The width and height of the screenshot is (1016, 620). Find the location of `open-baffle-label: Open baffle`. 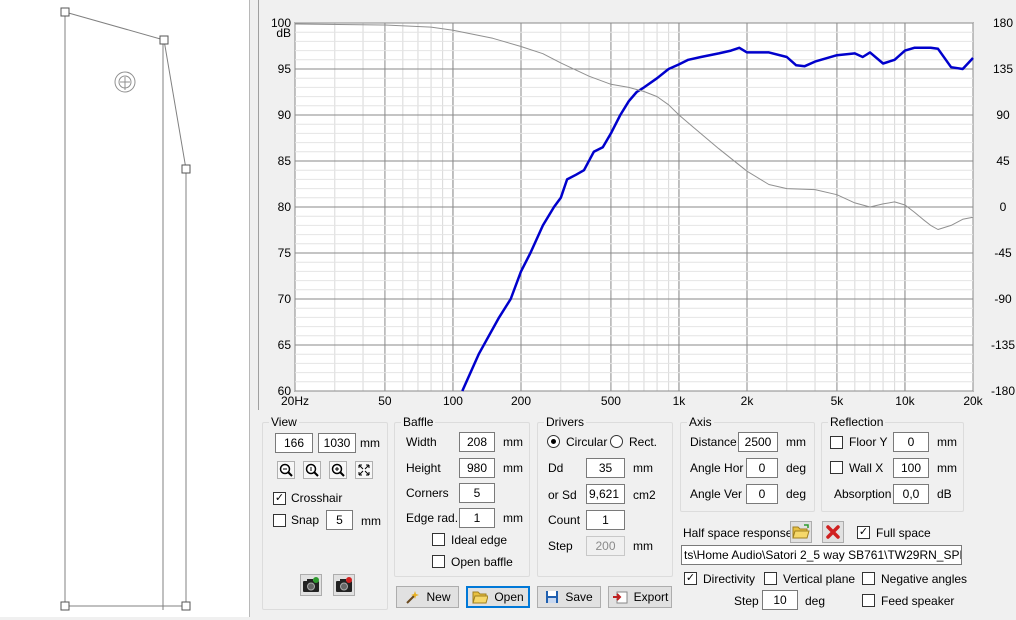

open-baffle-label: Open baffle is located at coordinates (482, 562).